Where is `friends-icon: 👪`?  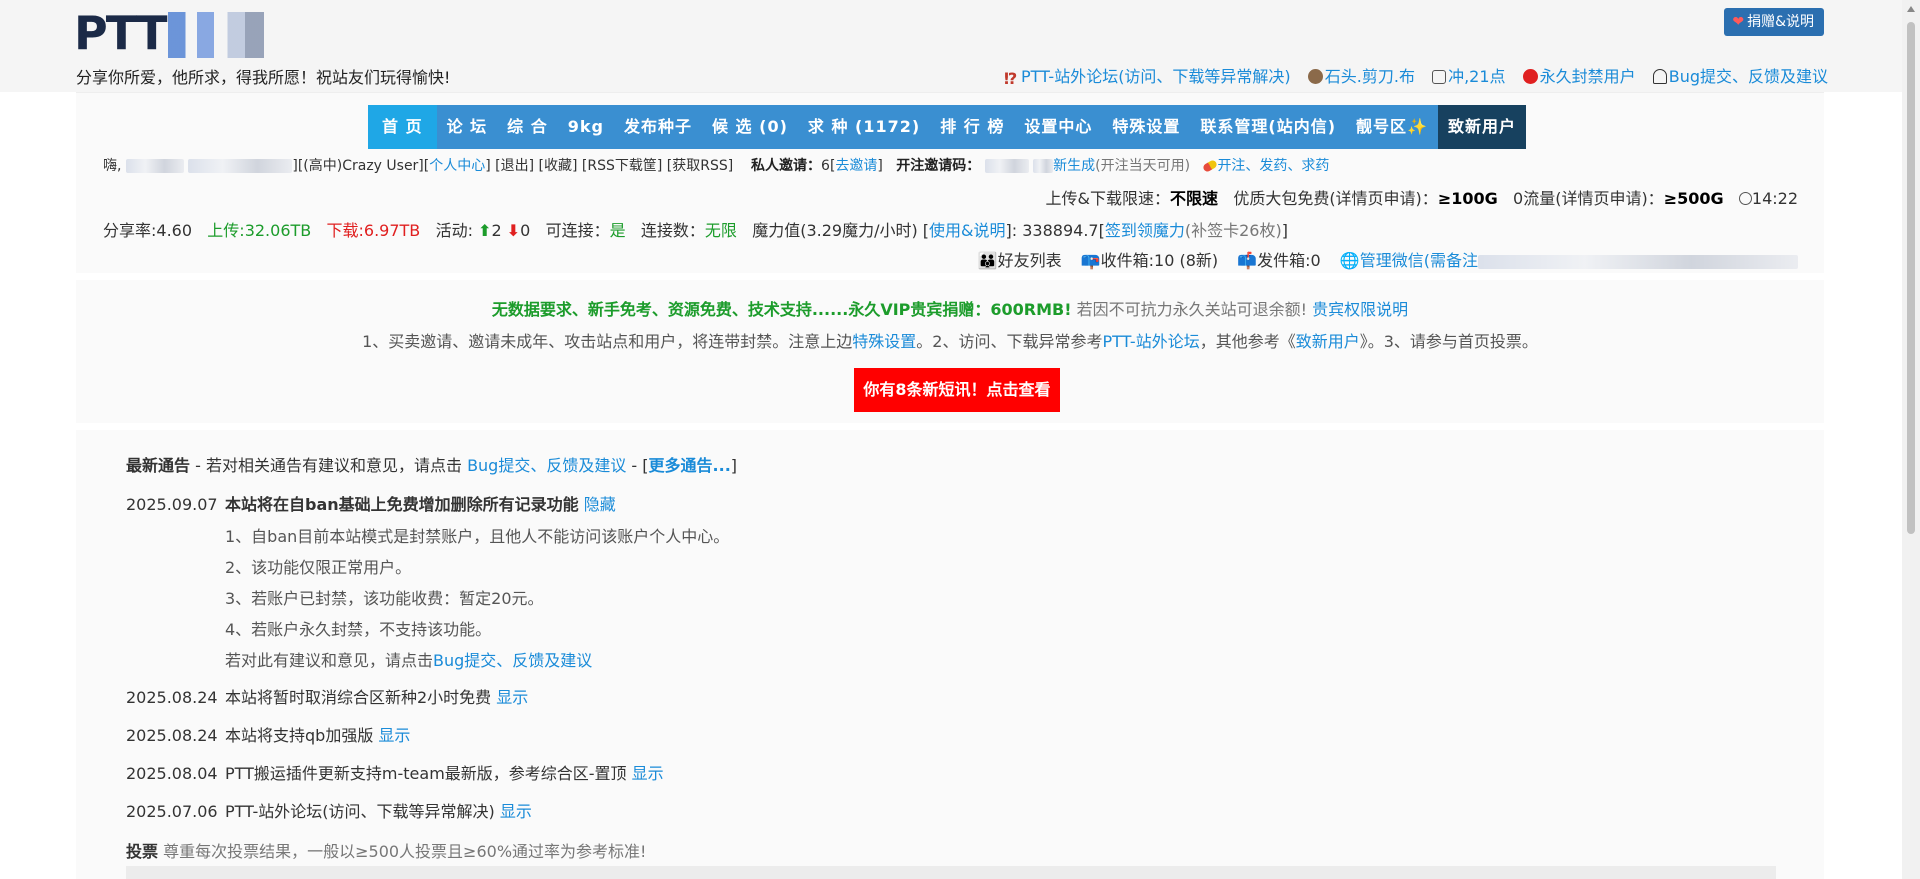 friends-icon: 👪 is located at coordinates (987, 260).